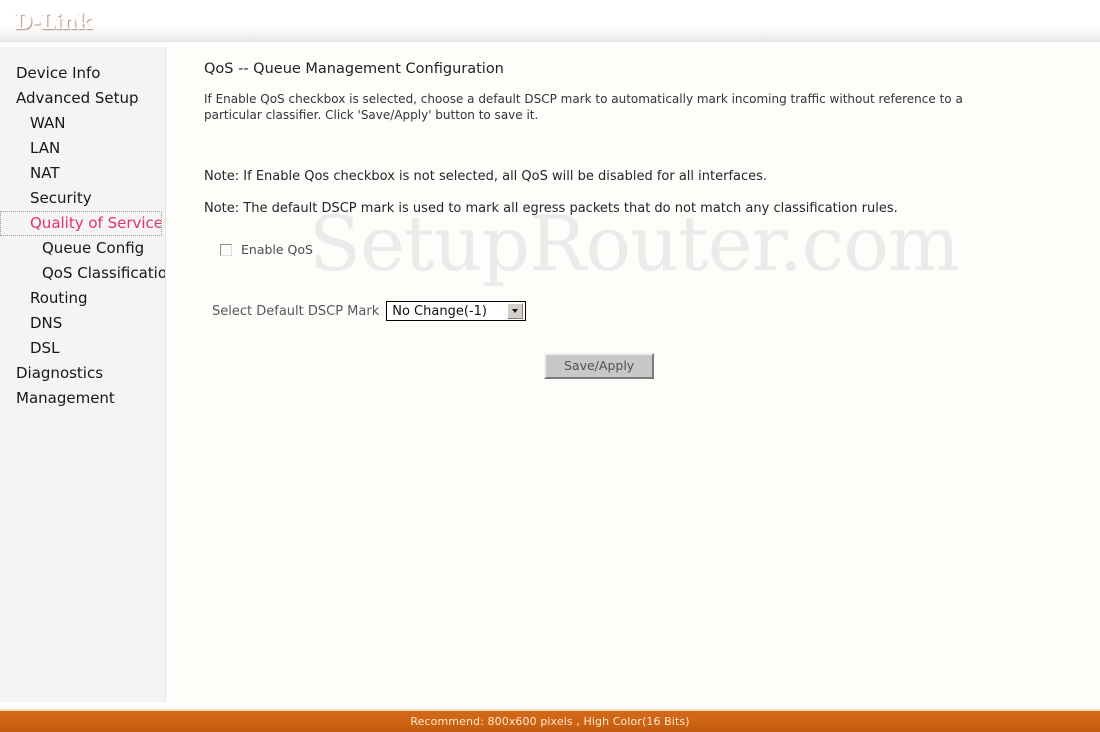 The image size is (1100, 732). Describe the element at coordinates (82, 73) in the screenshot. I see `sidebar-item-device-info: Device Info` at that location.